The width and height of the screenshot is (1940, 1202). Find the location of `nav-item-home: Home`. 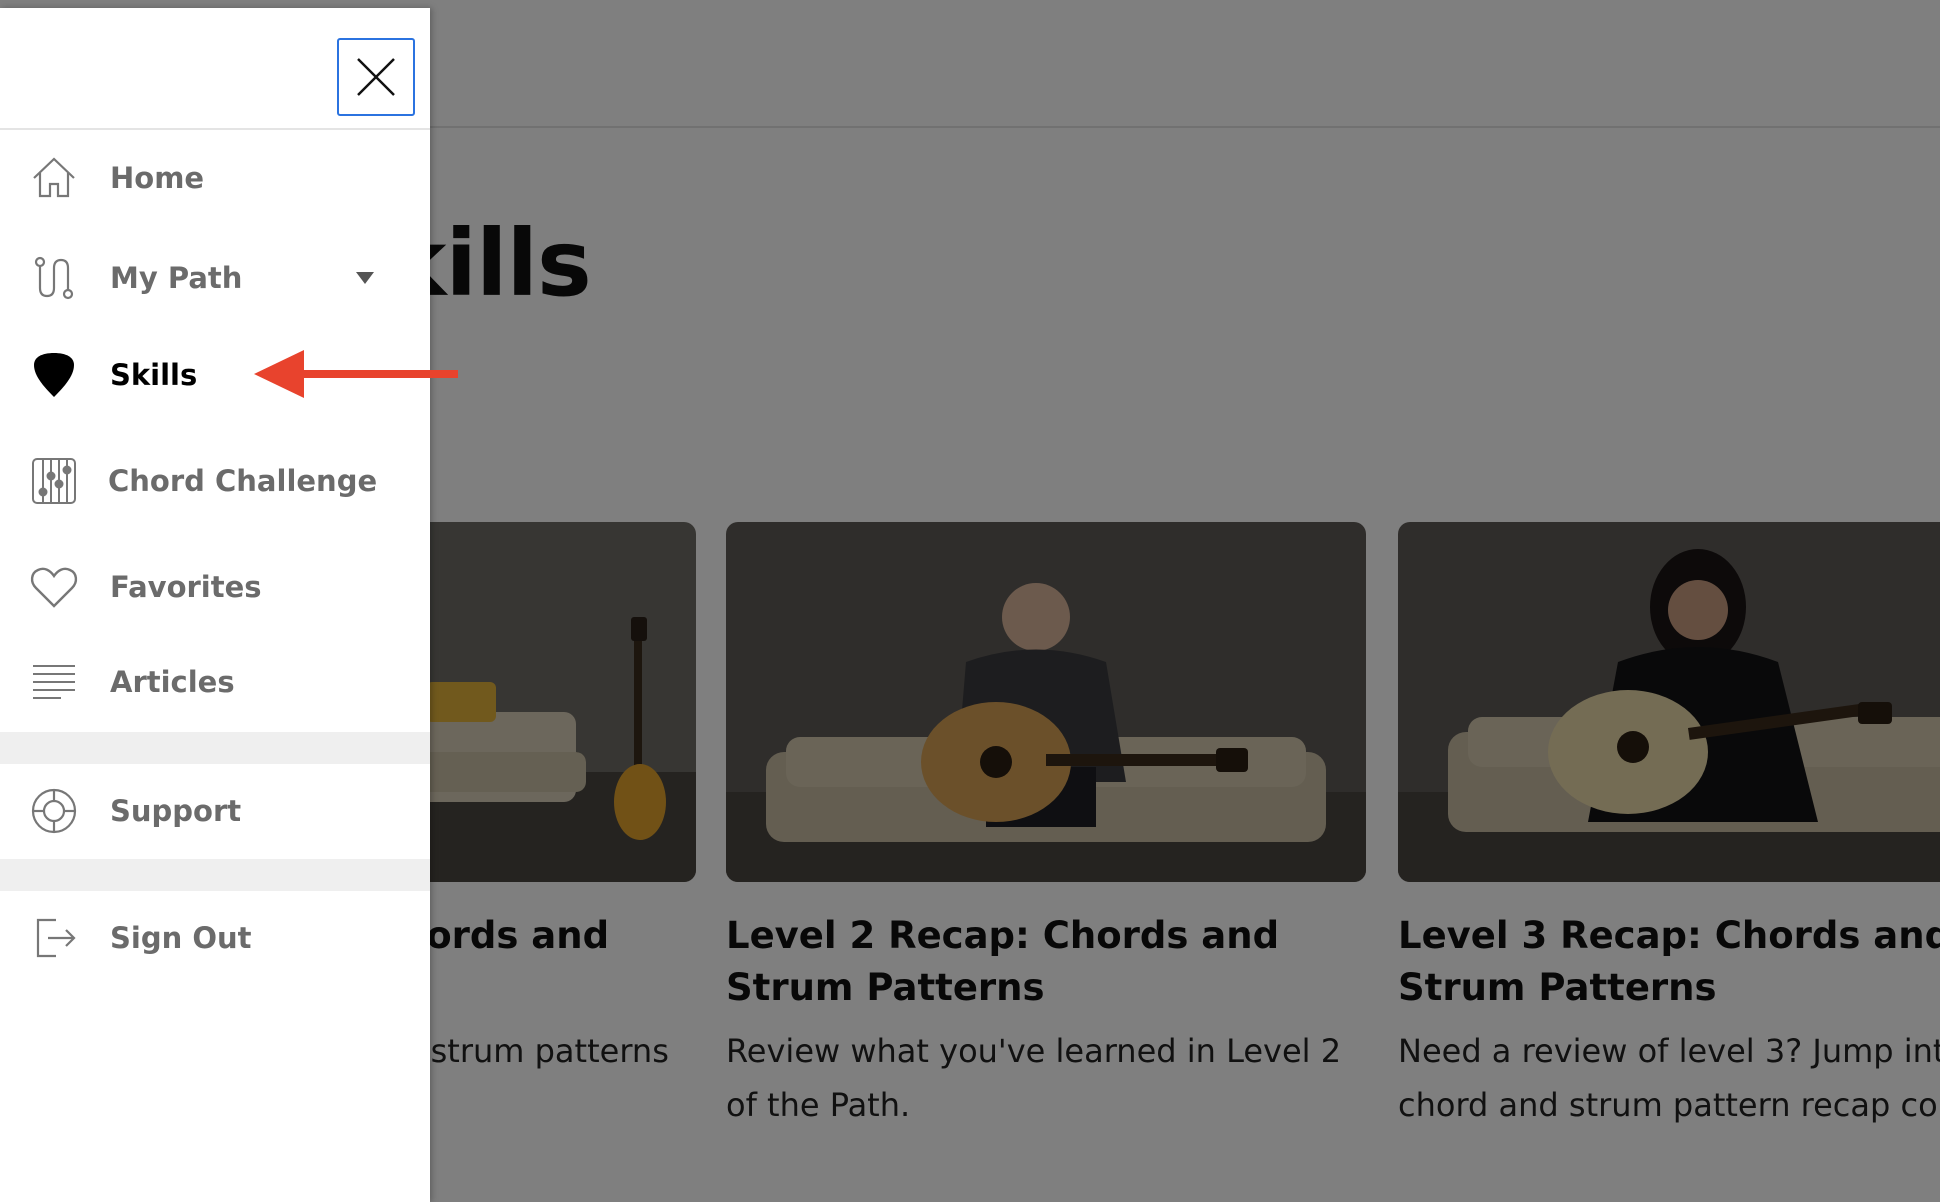

nav-item-home: Home is located at coordinates (215, 178).